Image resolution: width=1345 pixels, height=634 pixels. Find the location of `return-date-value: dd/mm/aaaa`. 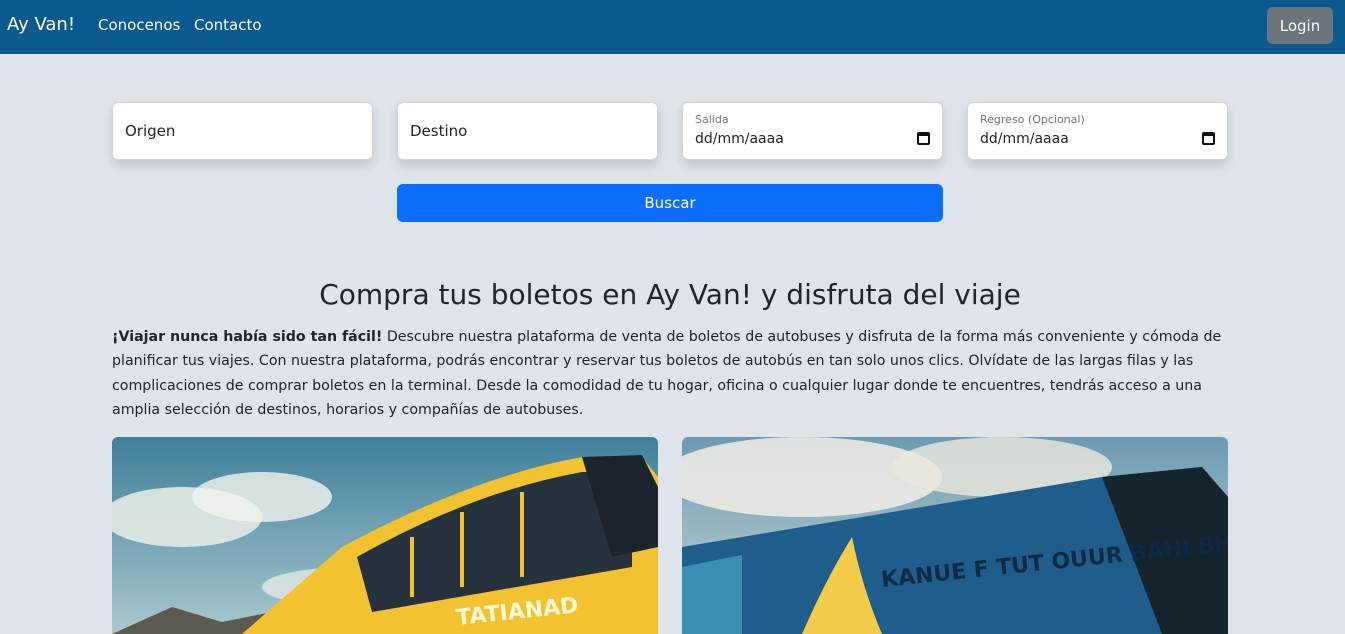

return-date-value: dd/mm/aaaa is located at coordinates (1024, 139).